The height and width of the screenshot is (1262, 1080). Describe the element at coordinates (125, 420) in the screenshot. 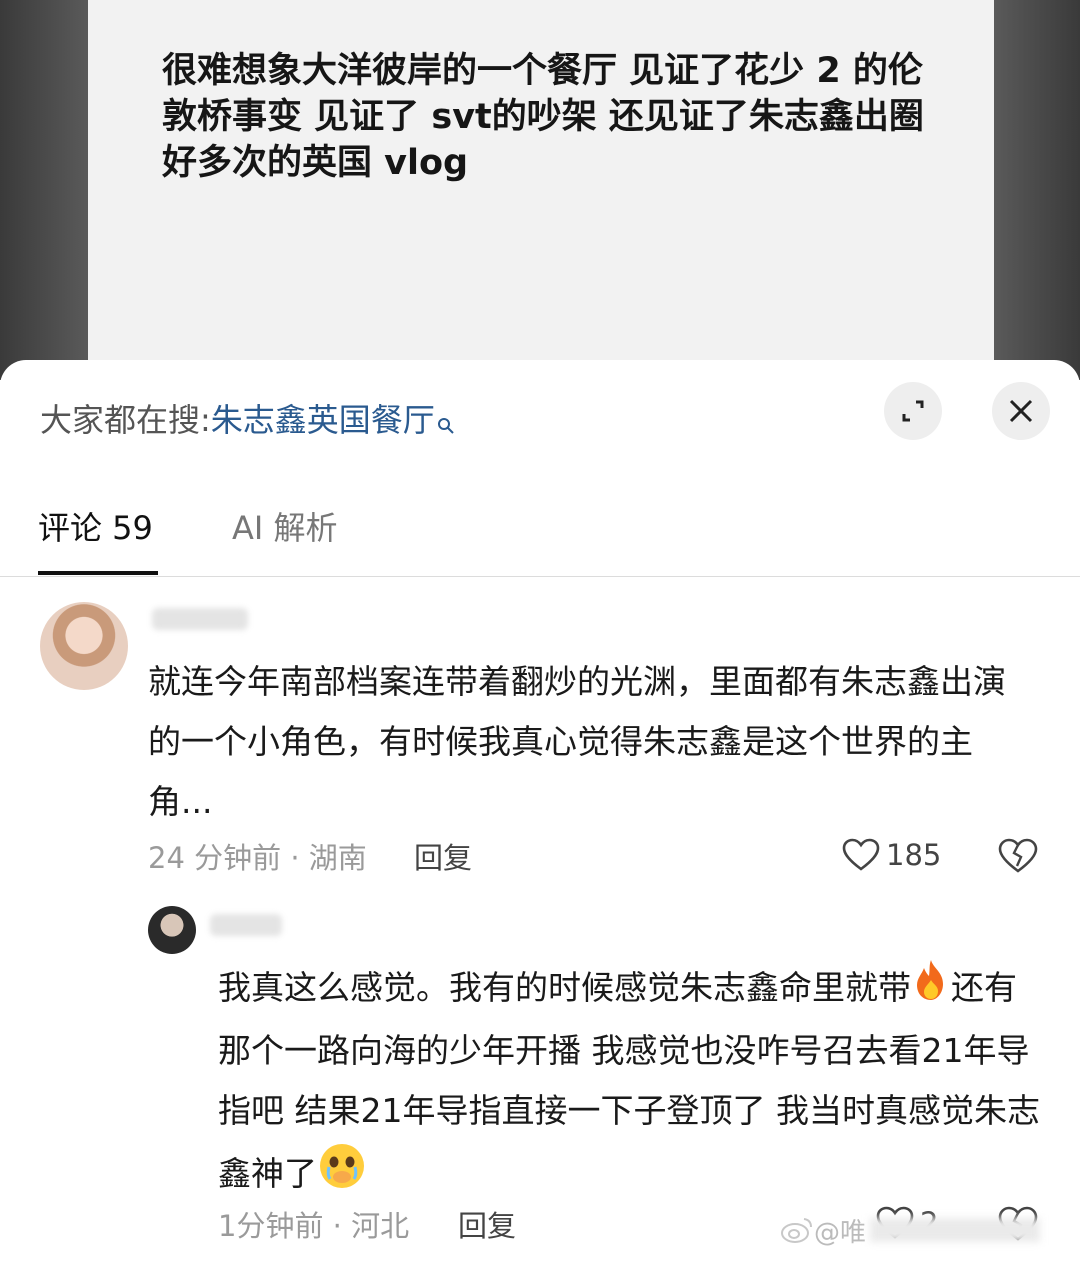

I see `trending-search-prefix: 大家都在搜:` at that location.